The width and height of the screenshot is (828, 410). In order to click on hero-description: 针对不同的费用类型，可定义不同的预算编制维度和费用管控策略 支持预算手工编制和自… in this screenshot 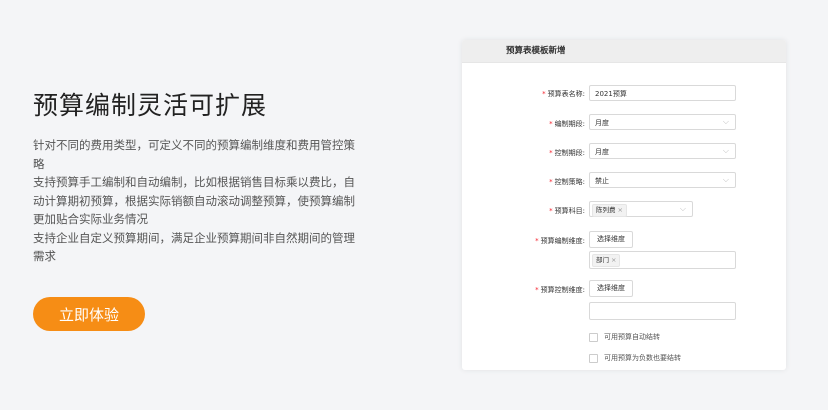, I will do `click(195, 201)`.